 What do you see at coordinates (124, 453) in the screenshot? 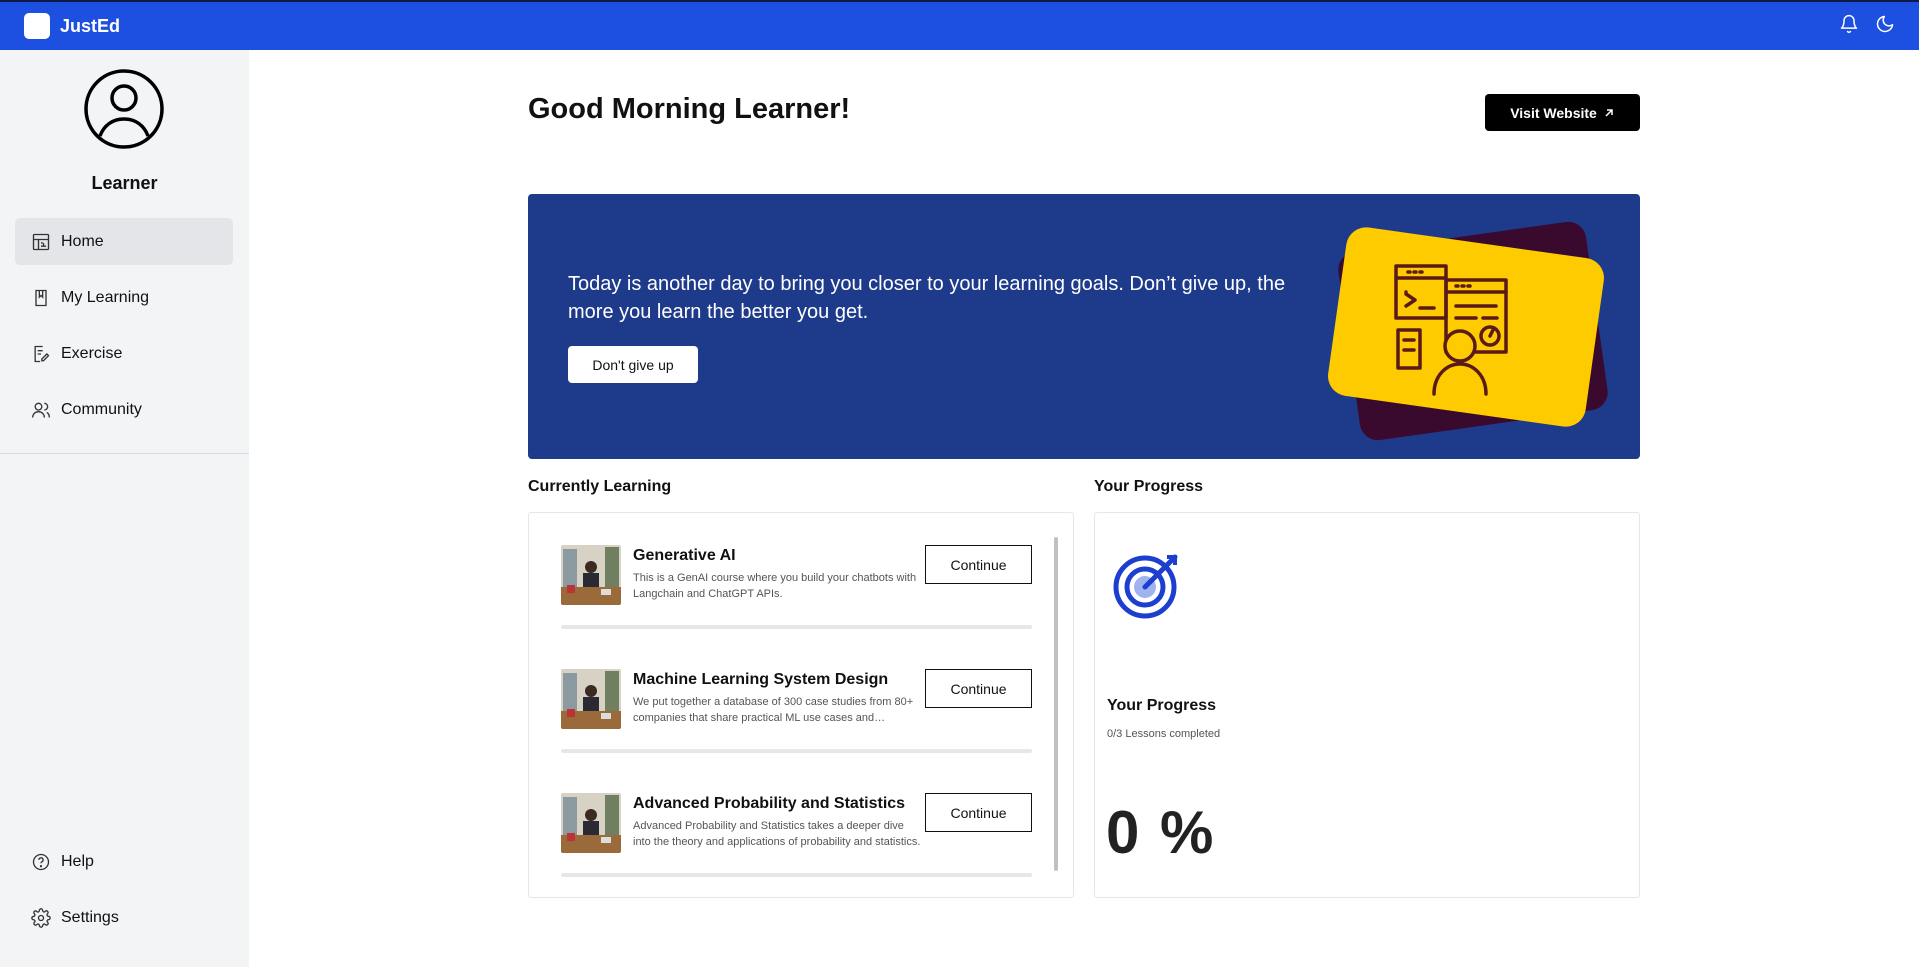
I see `sidebar-divider` at bounding box center [124, 453].